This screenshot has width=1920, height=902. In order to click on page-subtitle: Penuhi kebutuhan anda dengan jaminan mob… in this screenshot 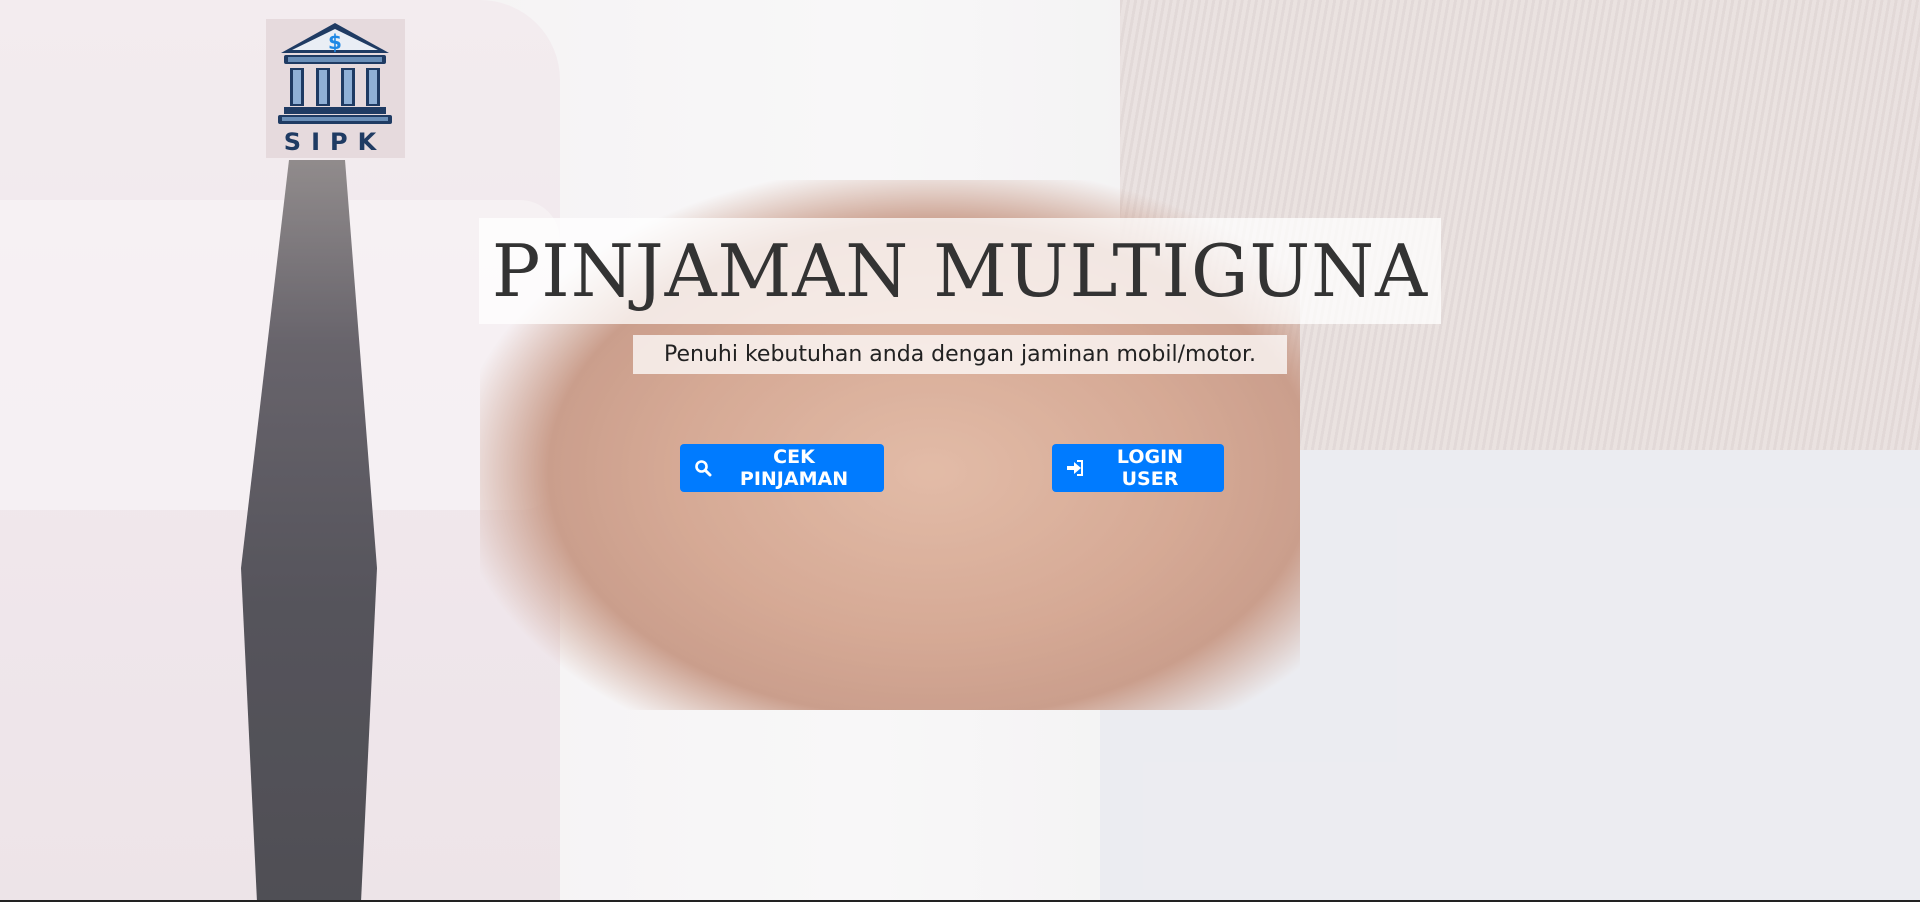, I will do `click(960, 354)`.